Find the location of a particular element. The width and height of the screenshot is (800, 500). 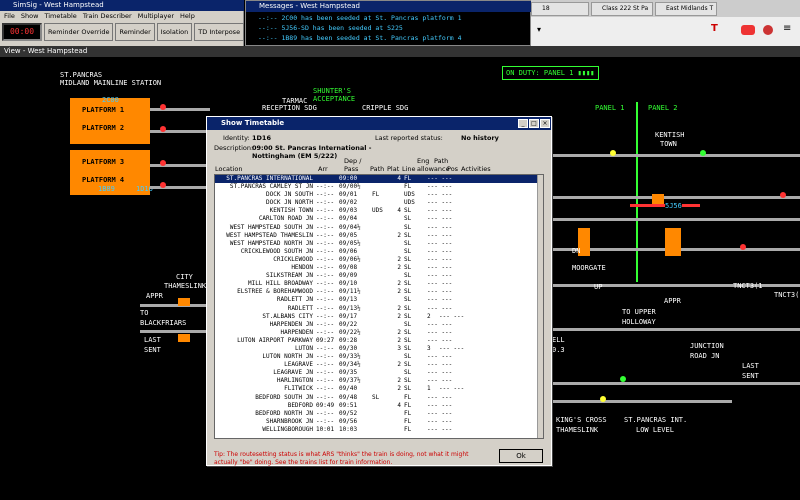

header-allowance: allowance is located at coordinates (433, 169).